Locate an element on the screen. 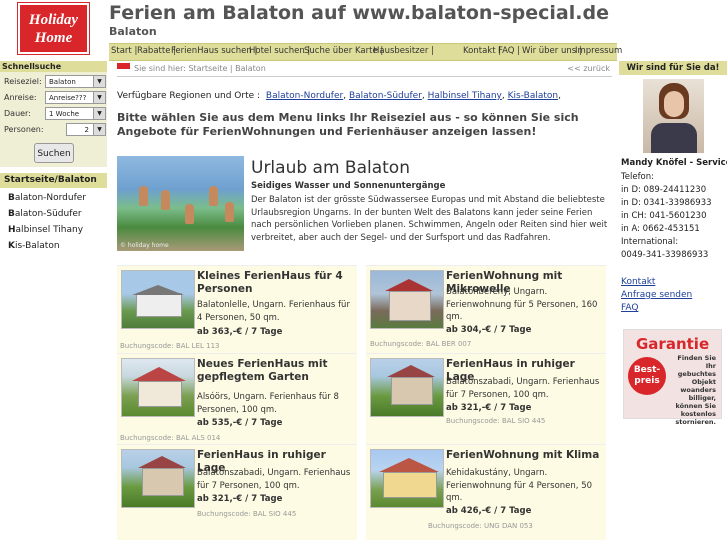 The width and height of the screenshot is (727, 545). listing-title: Neues FerienHaus mit gepflegtem Garten is located at coordinates (275, 371).